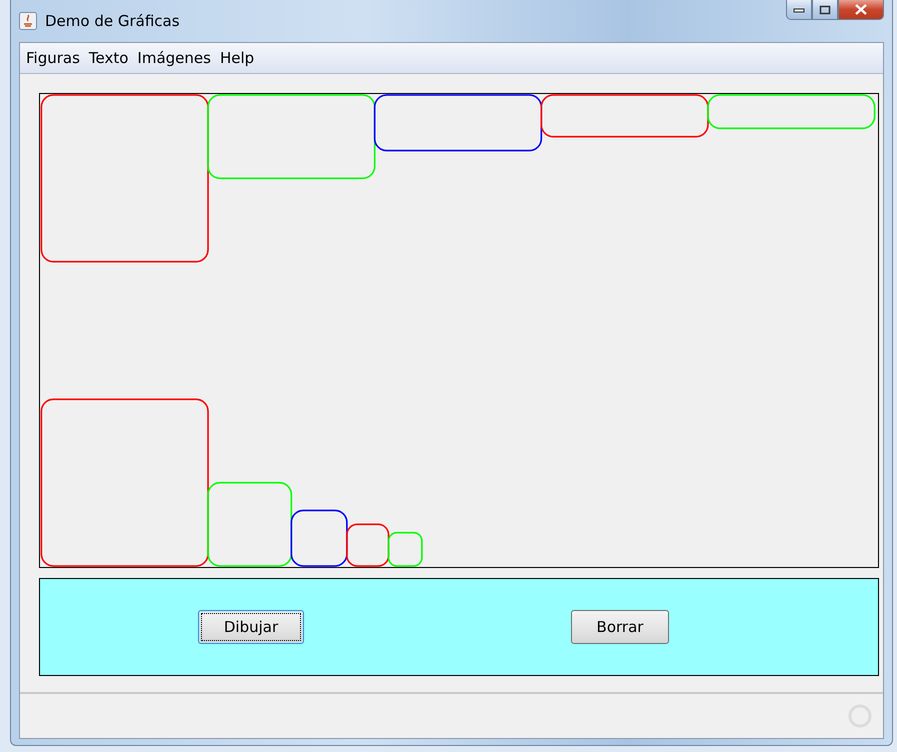  I want to click on close-button, so click(861, 10).